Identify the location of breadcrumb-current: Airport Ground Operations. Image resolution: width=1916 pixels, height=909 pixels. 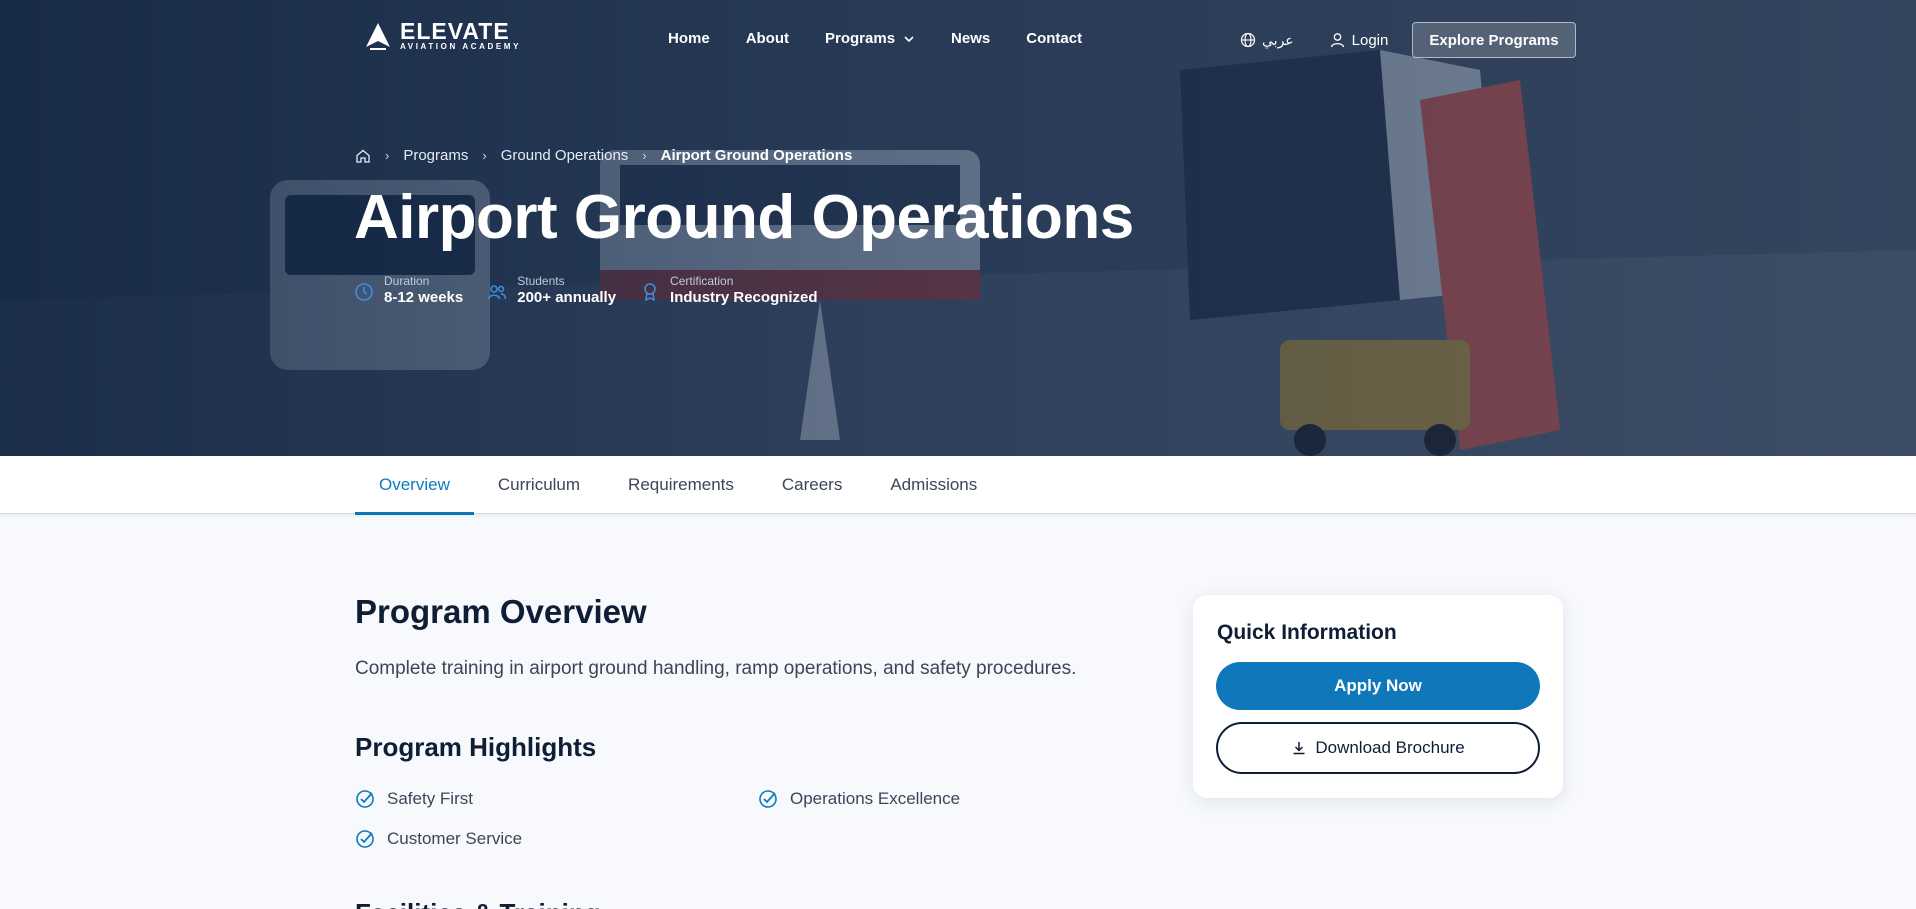
(756, 155).